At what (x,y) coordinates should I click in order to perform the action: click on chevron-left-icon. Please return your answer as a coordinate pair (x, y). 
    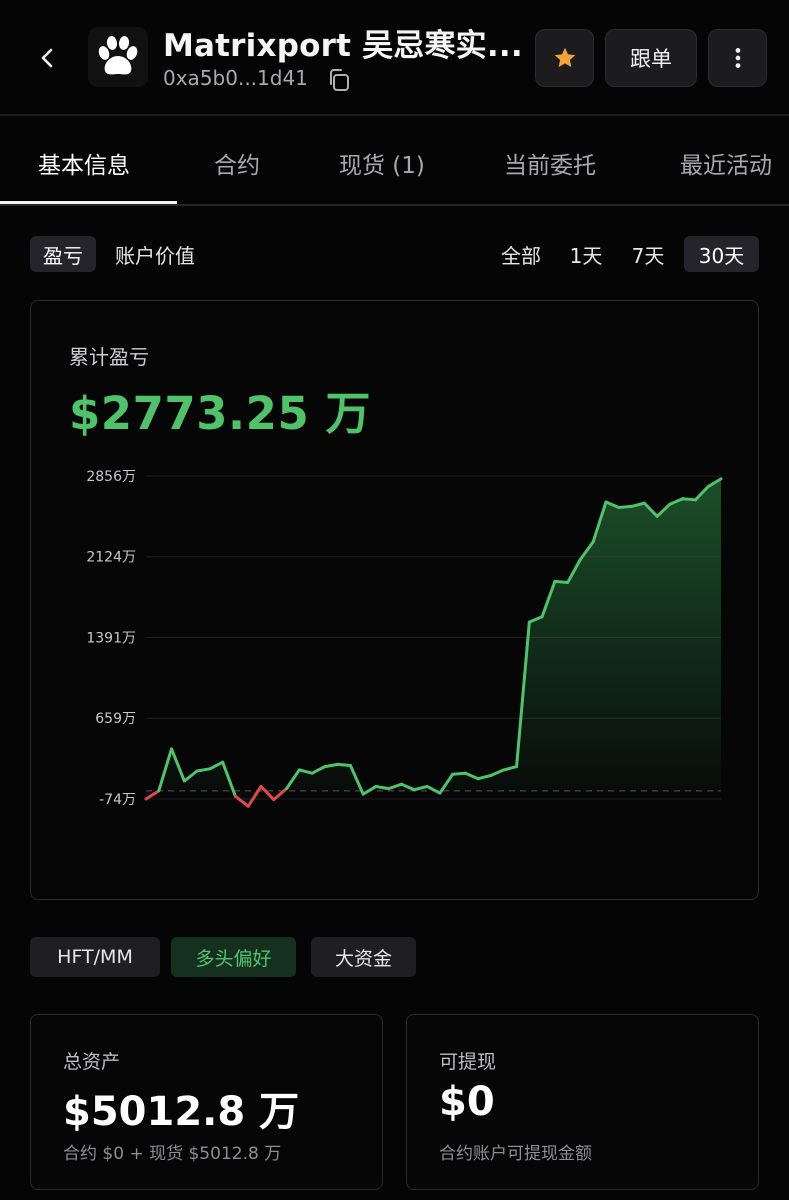
    Looking at the image, I should click on (47, 58).